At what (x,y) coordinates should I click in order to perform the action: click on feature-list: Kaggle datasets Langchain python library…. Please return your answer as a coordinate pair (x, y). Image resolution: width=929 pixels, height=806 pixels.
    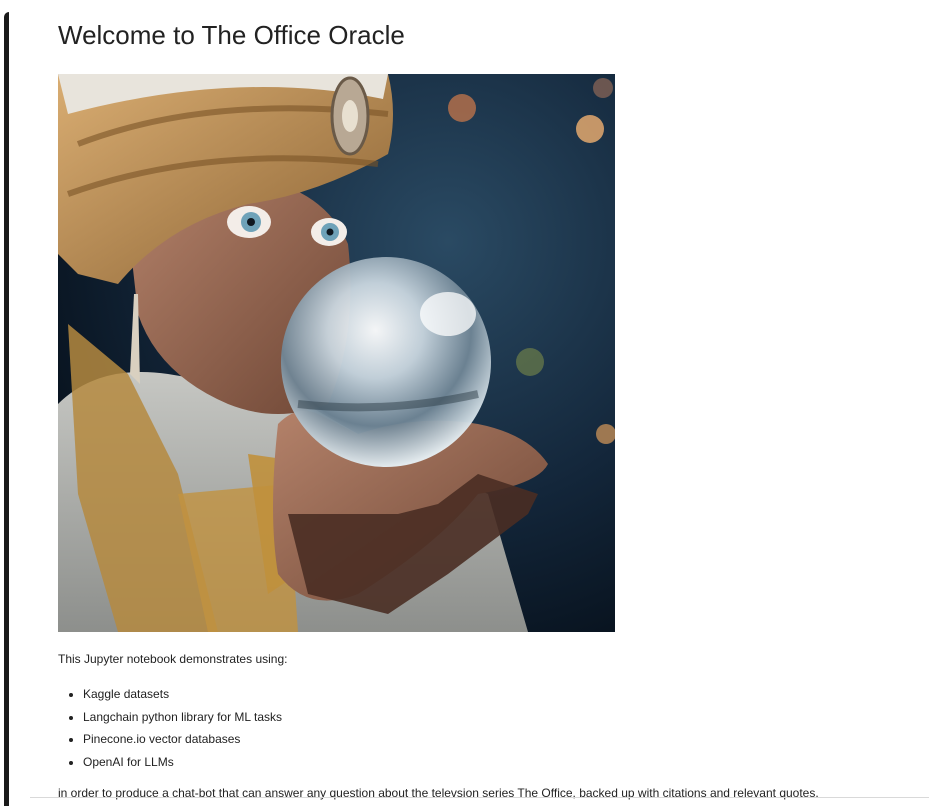
    Looking at the image, I should click on (170, 731).